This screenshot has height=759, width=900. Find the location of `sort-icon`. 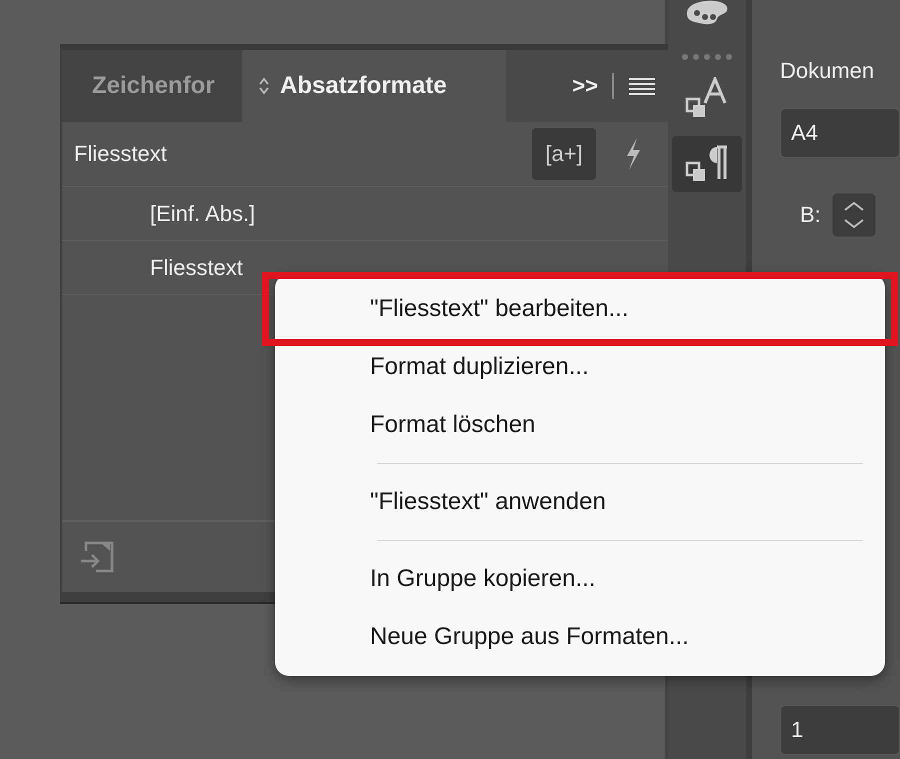

sort-icon is located at coordinates (264, 86).